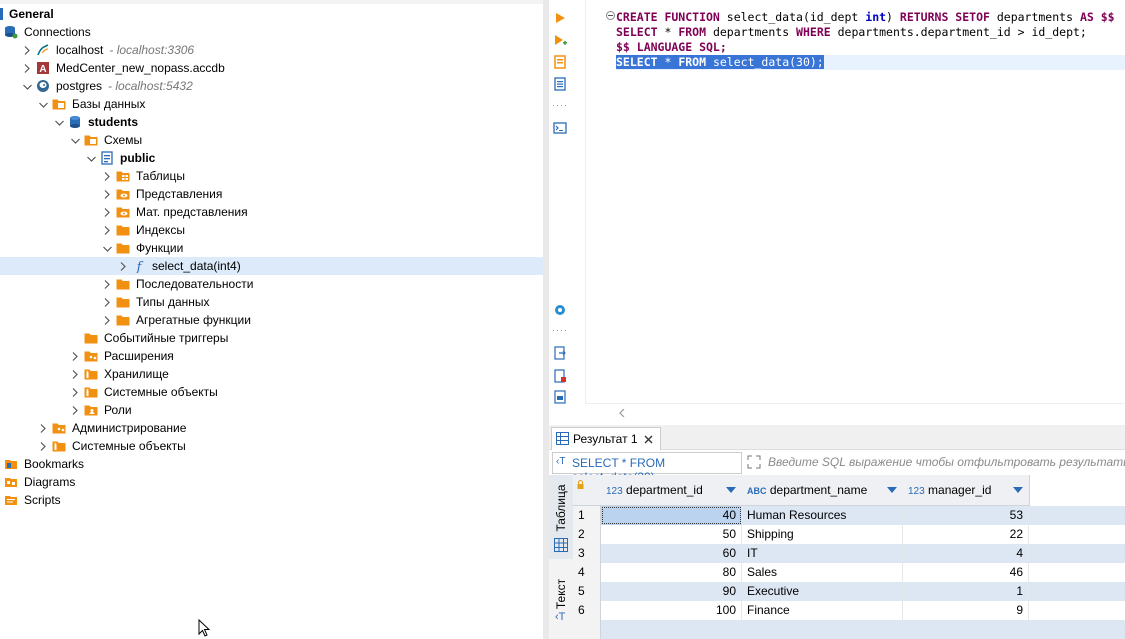 The width and height of the screenshot is (1125, 639). Describe the element at coordinates (271, 428) in the screenshot. I see `tree-item: Администрирование` at that location.